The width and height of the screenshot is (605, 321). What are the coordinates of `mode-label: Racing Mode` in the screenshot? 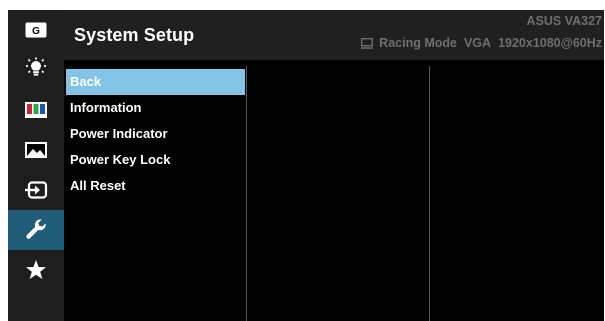 It's located at (418, 43).